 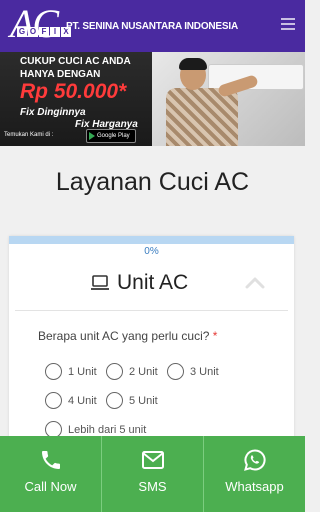 I want to click on logo-letter: O, so click(x=33, y=32).